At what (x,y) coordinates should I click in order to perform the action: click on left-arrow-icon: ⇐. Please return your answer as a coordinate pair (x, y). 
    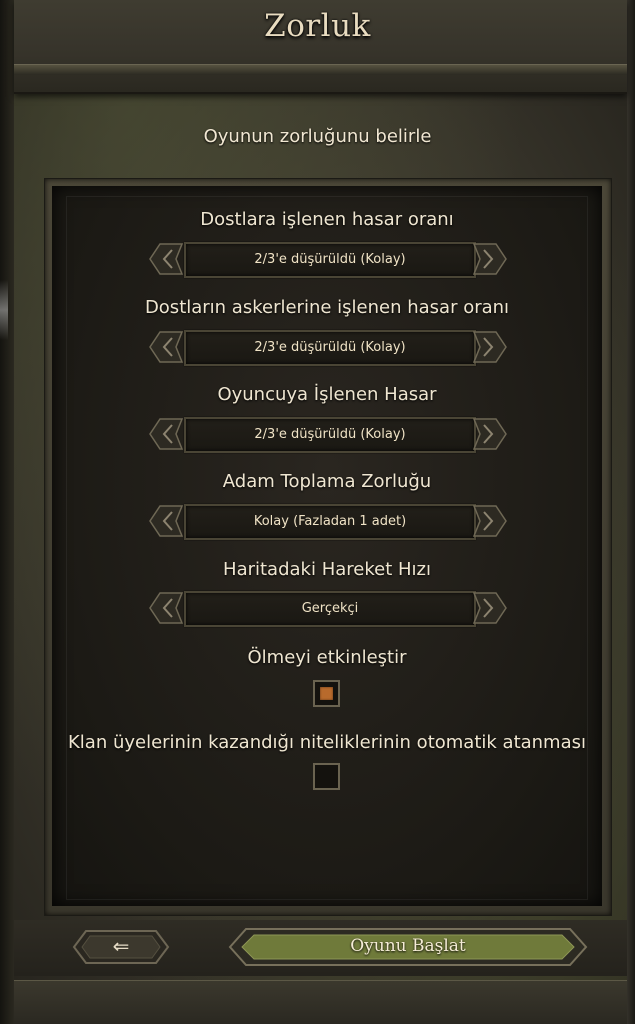
    Looking at the image, I should click on (121, 946).